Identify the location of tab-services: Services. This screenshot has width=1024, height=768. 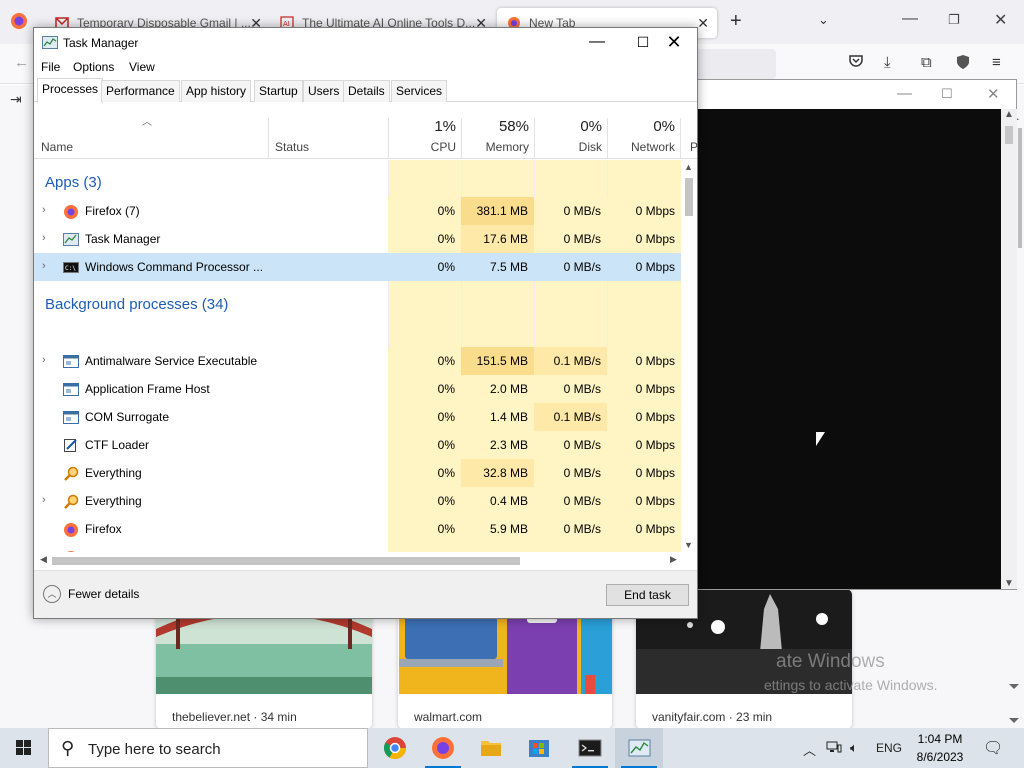
(419, 91).